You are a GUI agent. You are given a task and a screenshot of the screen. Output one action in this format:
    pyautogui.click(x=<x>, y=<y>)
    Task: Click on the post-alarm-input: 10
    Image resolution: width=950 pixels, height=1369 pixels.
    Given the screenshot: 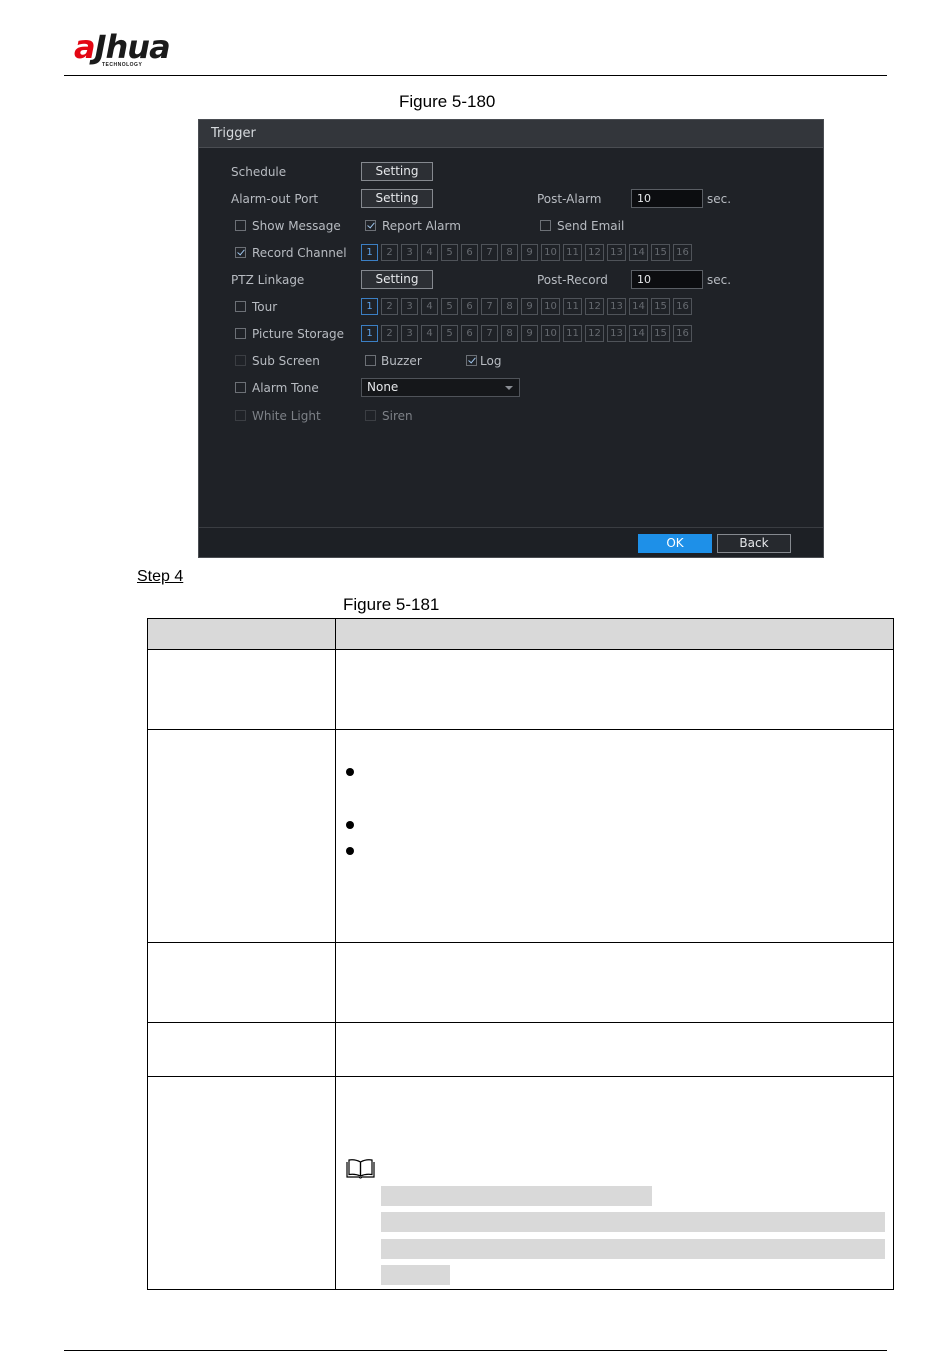 What is the action you would take?
    pyautogui.click(x=667, y=198)
    